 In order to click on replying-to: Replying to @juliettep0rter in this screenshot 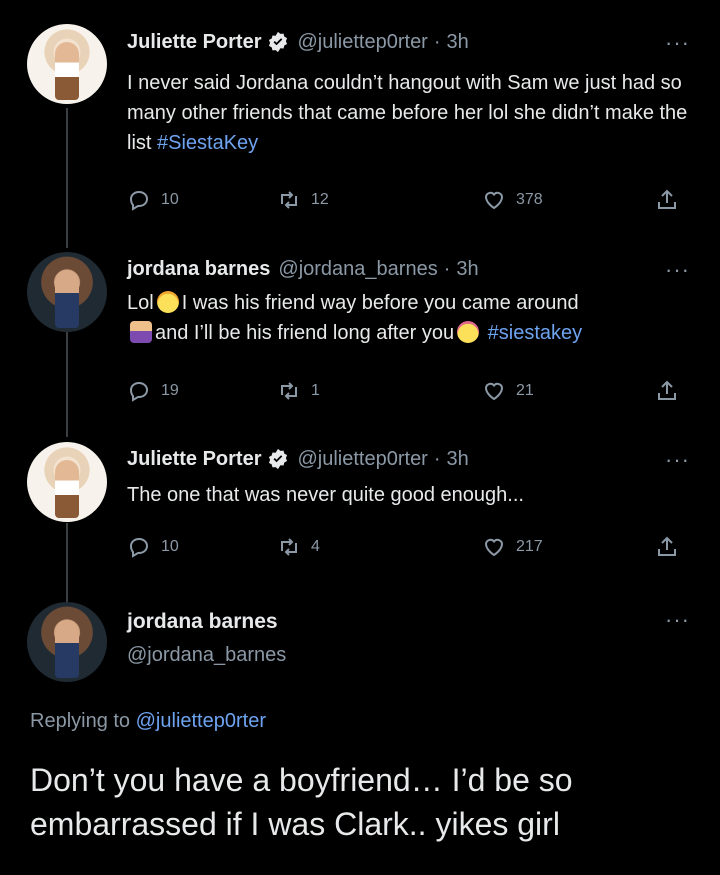, I will do `click(148, 721)`.